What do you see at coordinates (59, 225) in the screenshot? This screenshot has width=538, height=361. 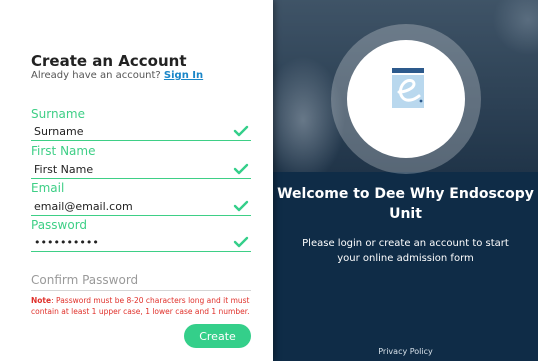 I see `password-label: Password` at bounding box center [59, 225].